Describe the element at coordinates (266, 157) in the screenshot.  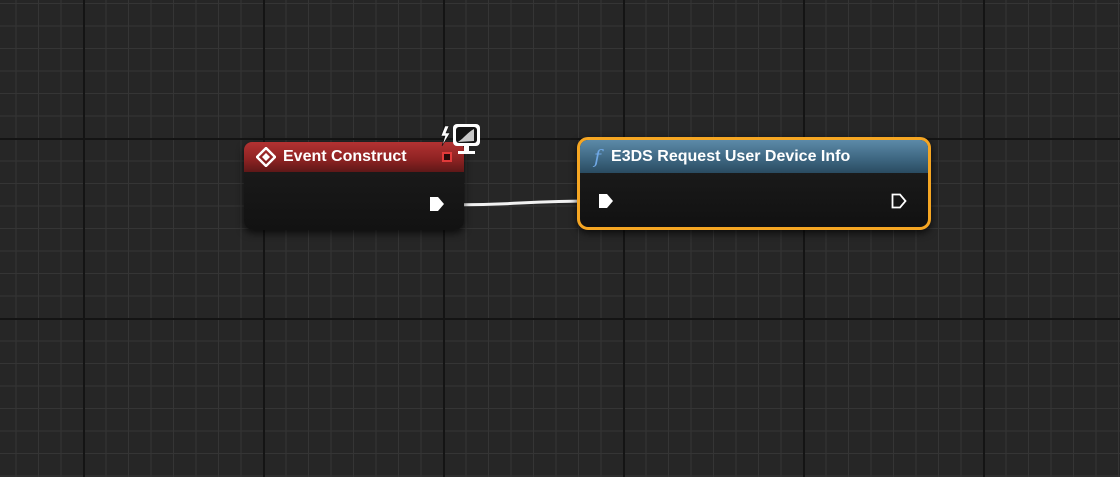
I see `event-diamond-icon` at that location.